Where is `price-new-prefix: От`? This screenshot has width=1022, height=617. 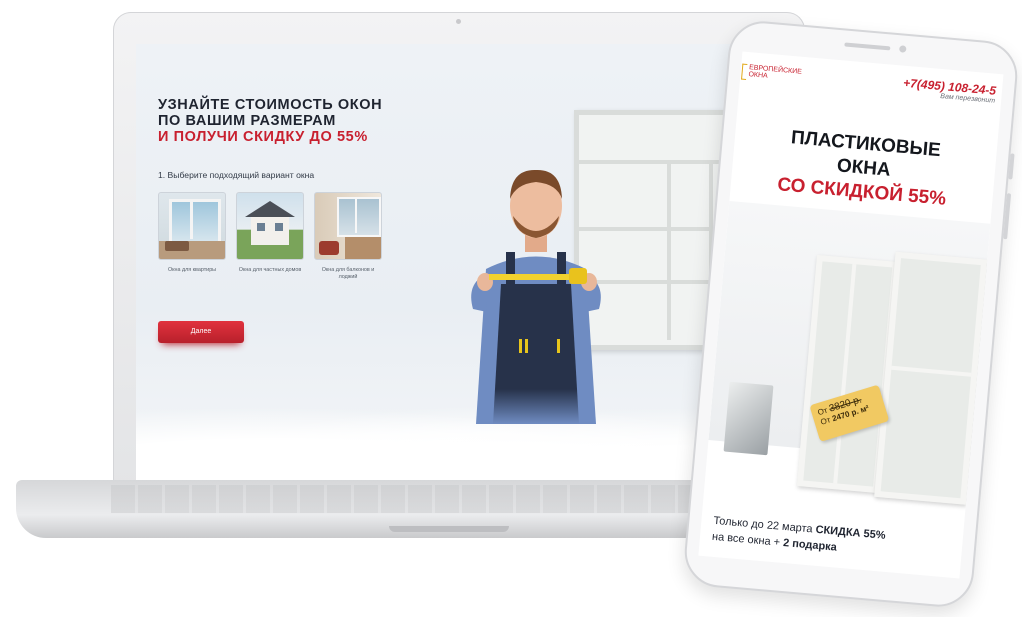
price-new-prefix: От is located at coordinates (825, 421).